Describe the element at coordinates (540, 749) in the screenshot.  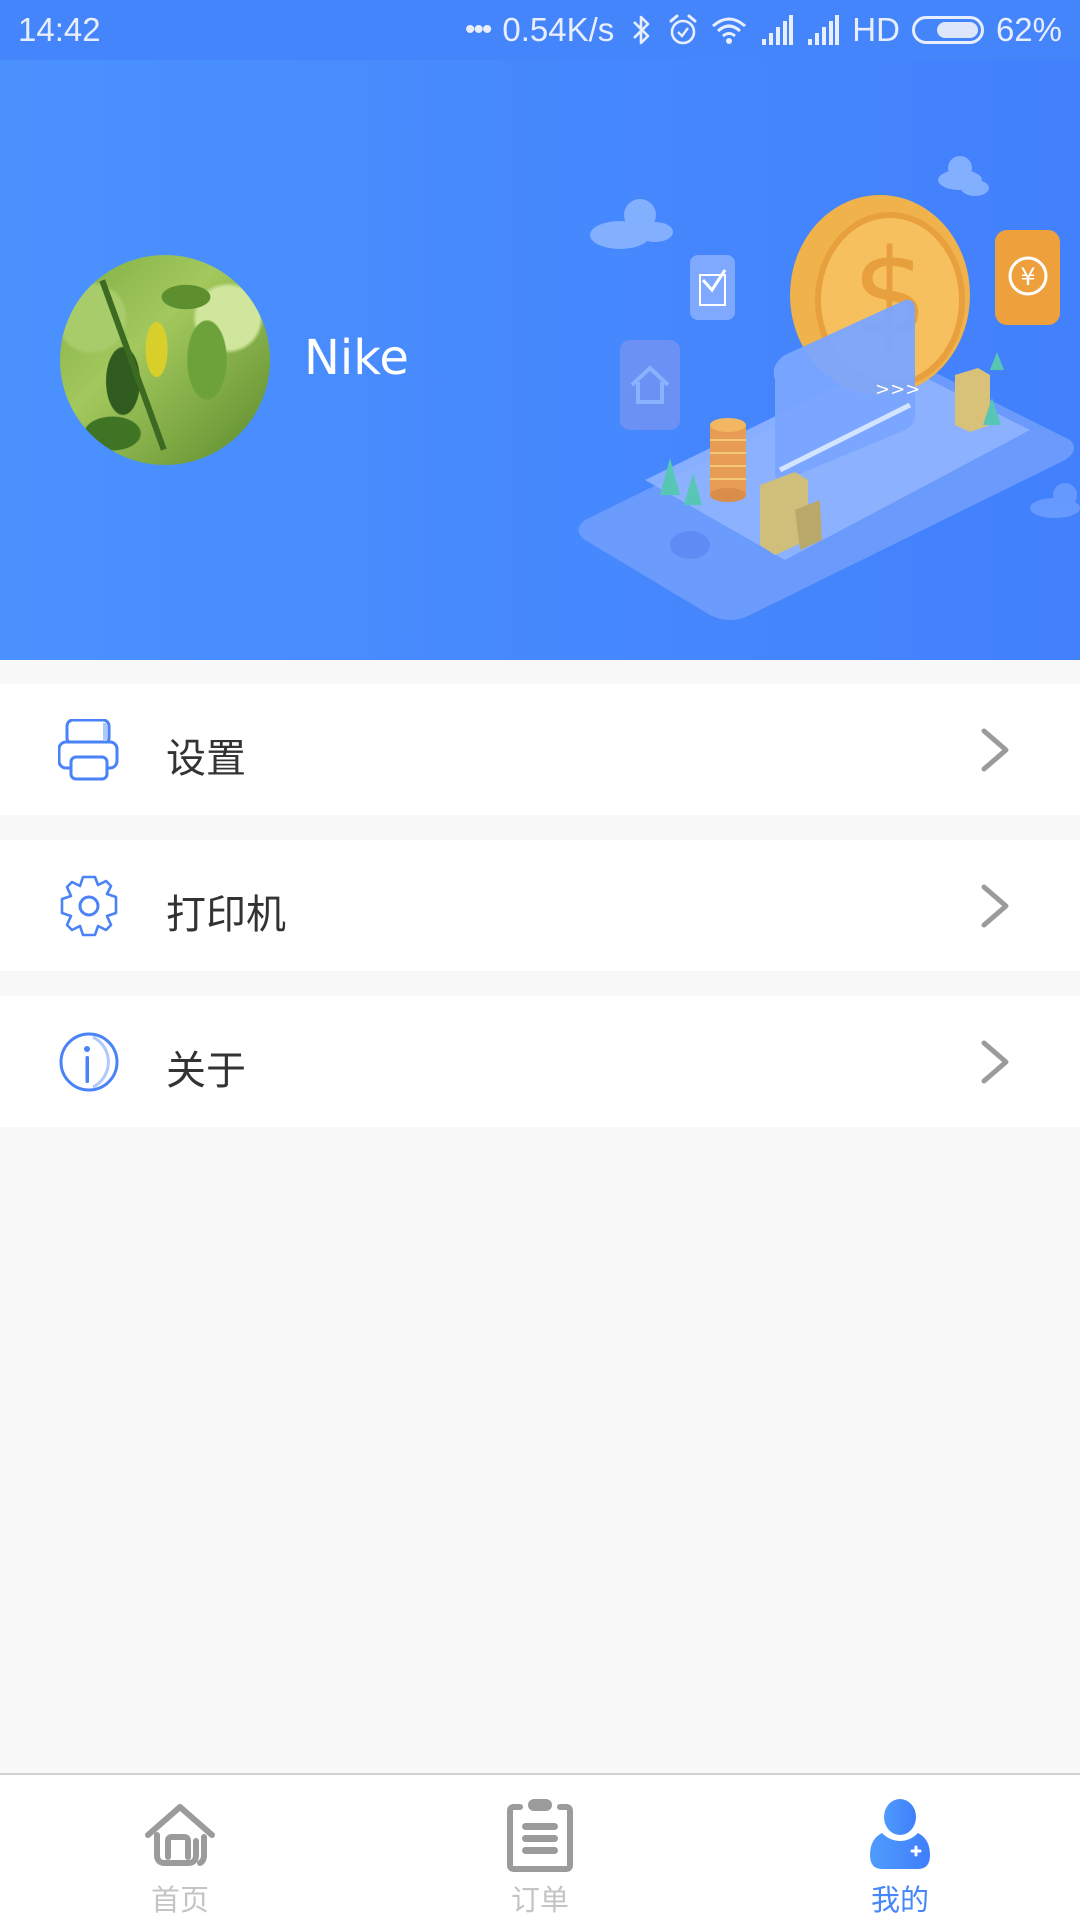
I see `menu-item-settings: 设置` at that location.